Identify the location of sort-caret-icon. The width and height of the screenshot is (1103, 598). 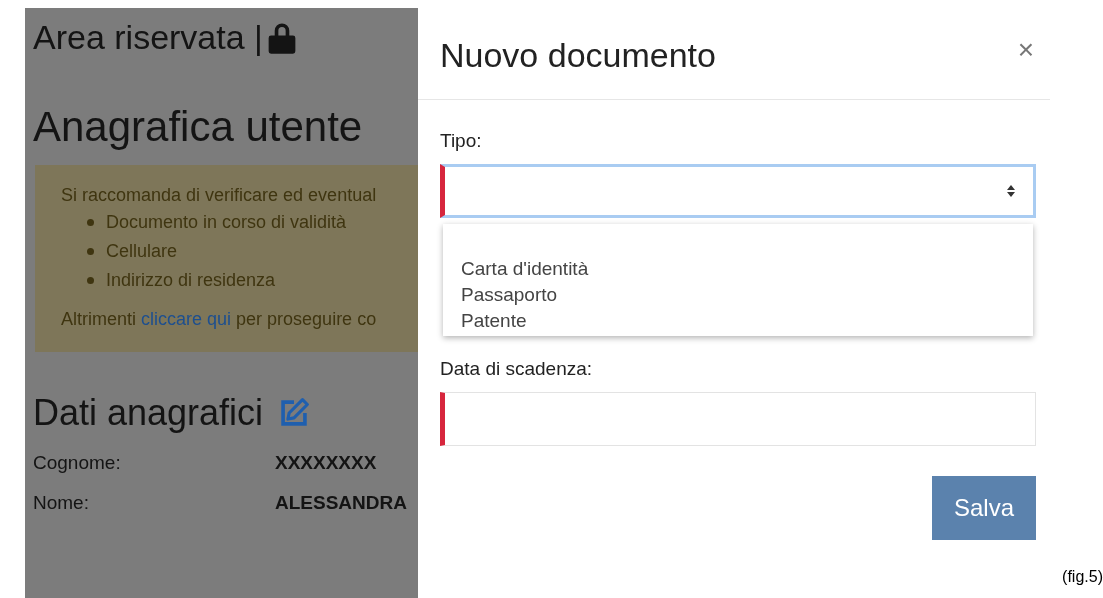
(1011, 191).